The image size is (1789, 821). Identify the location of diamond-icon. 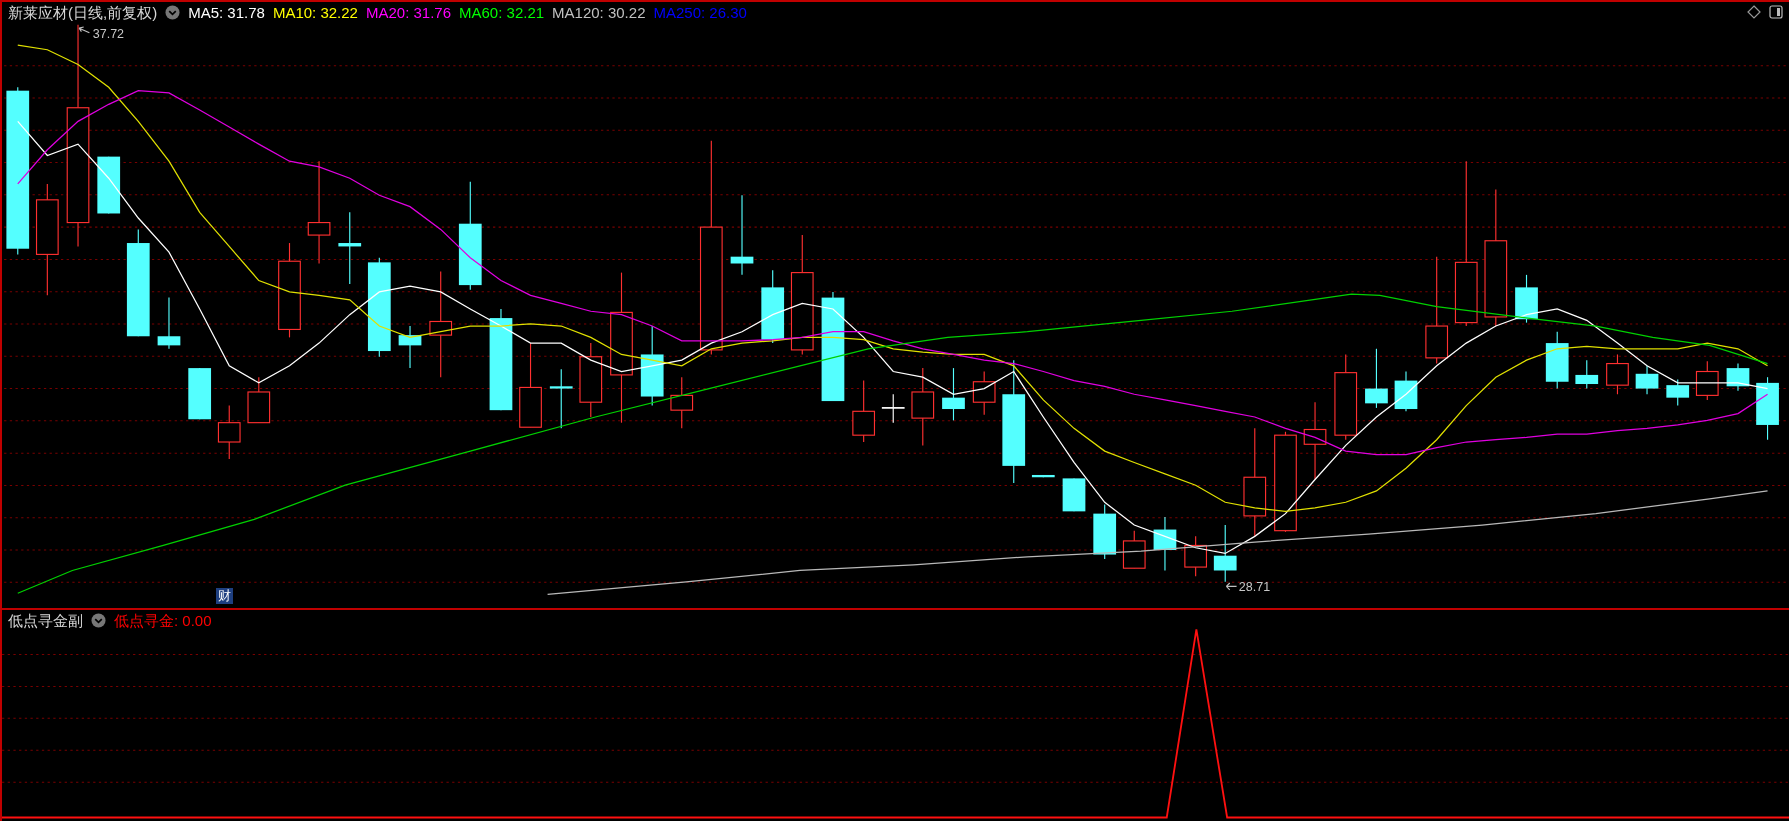
(1754, 12).